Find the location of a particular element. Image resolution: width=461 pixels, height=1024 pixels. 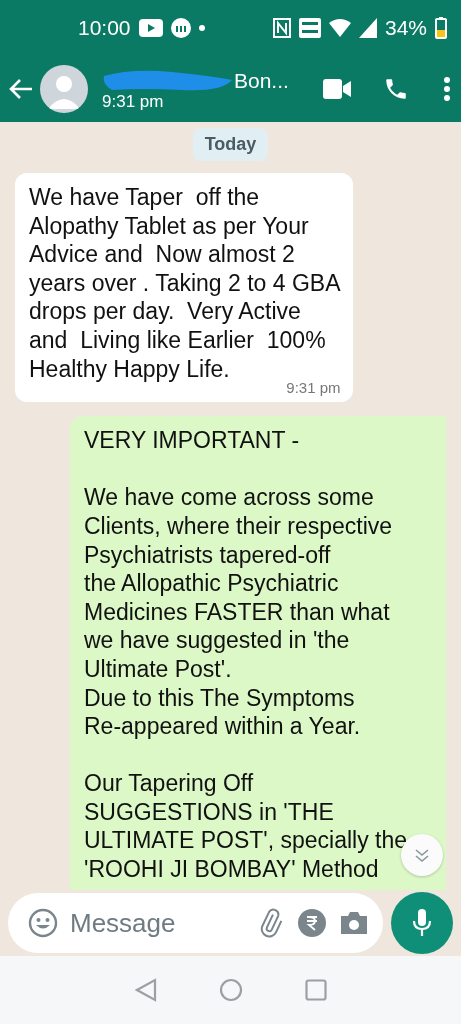

square-recents-icon is located at coordinates (315, 990).